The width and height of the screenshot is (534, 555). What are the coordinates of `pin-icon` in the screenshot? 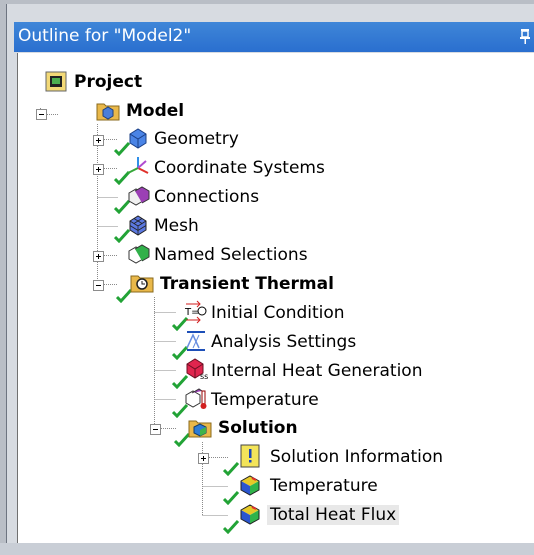 It's located at (525, 36).